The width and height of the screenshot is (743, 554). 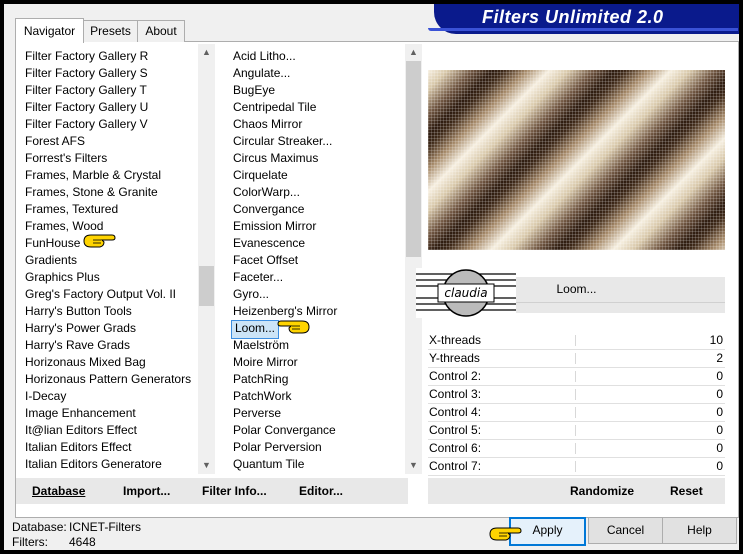 What do you see at coordinates (259, 379) in the screenshot?
I see `filter-item: PatchRing` at bounding box center [259, 379].